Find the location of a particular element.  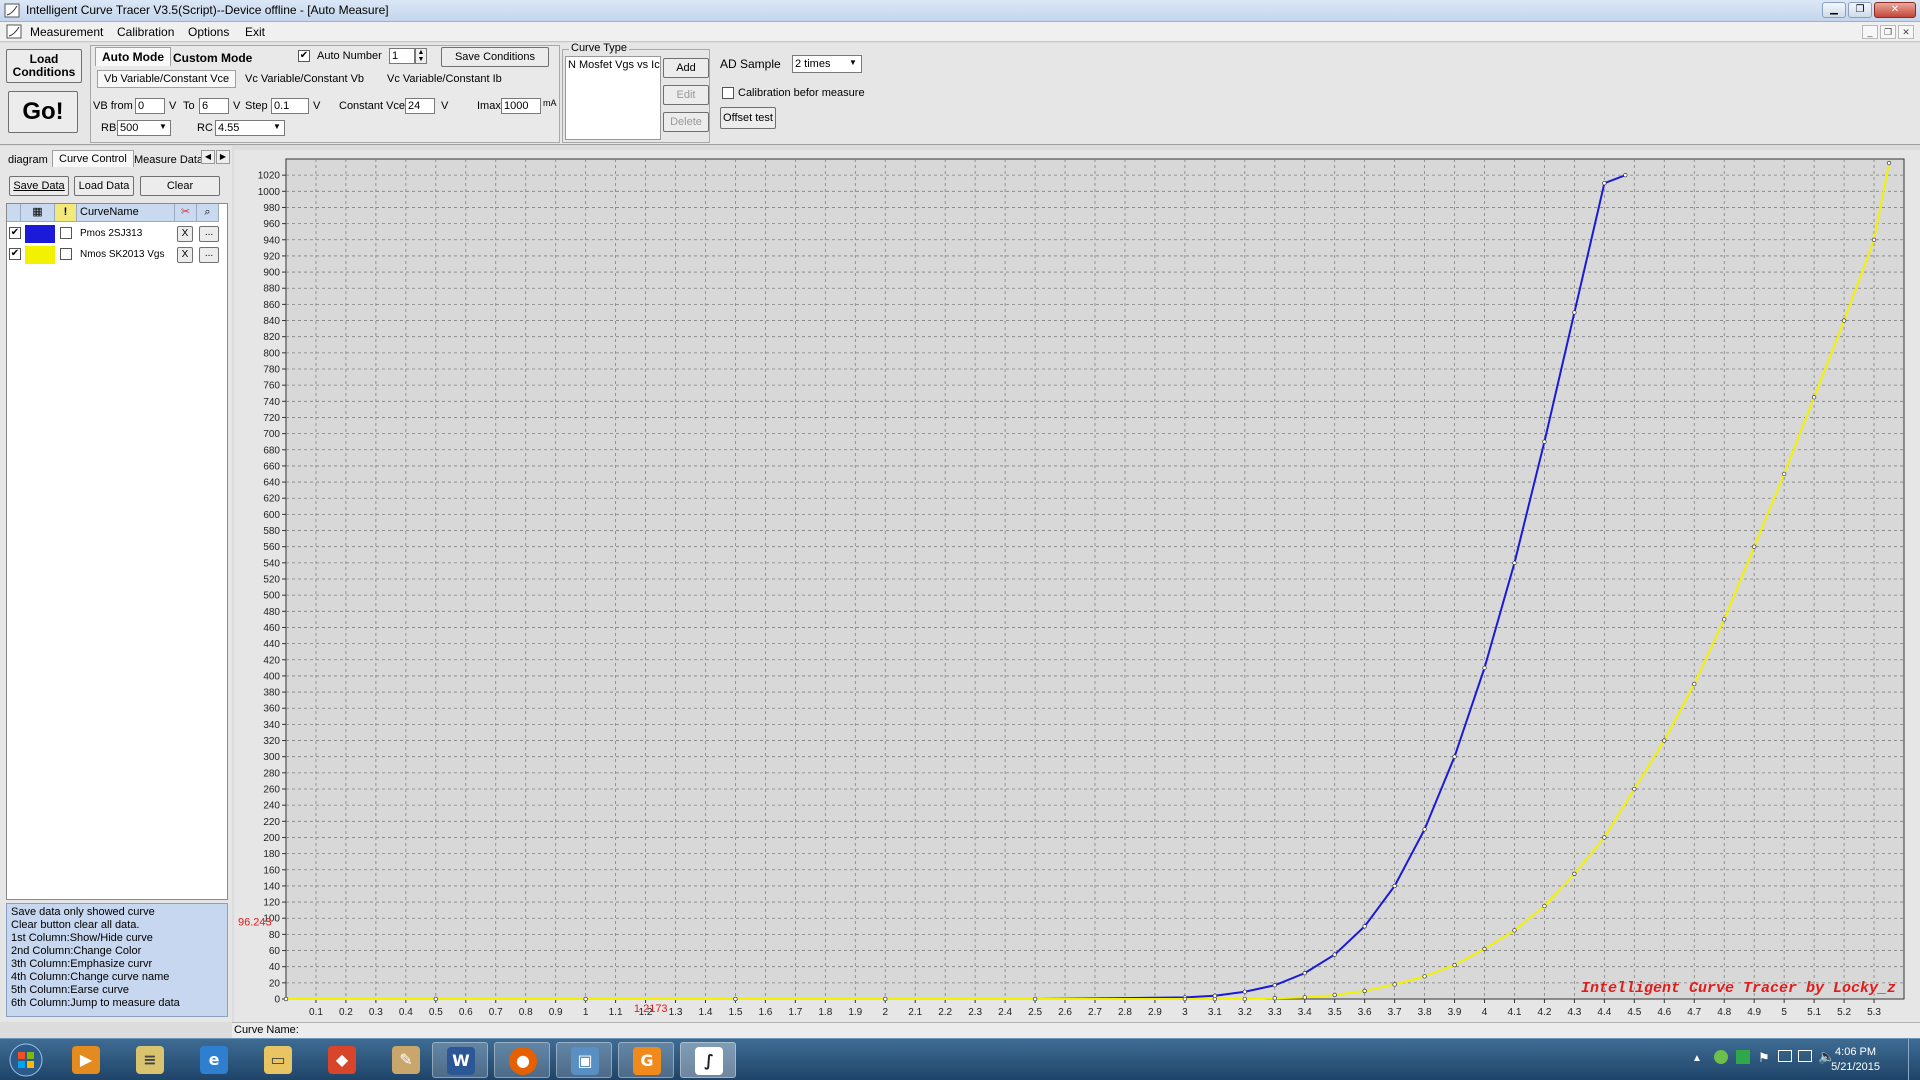

add-button: Add is located at coordinates (686, 68).